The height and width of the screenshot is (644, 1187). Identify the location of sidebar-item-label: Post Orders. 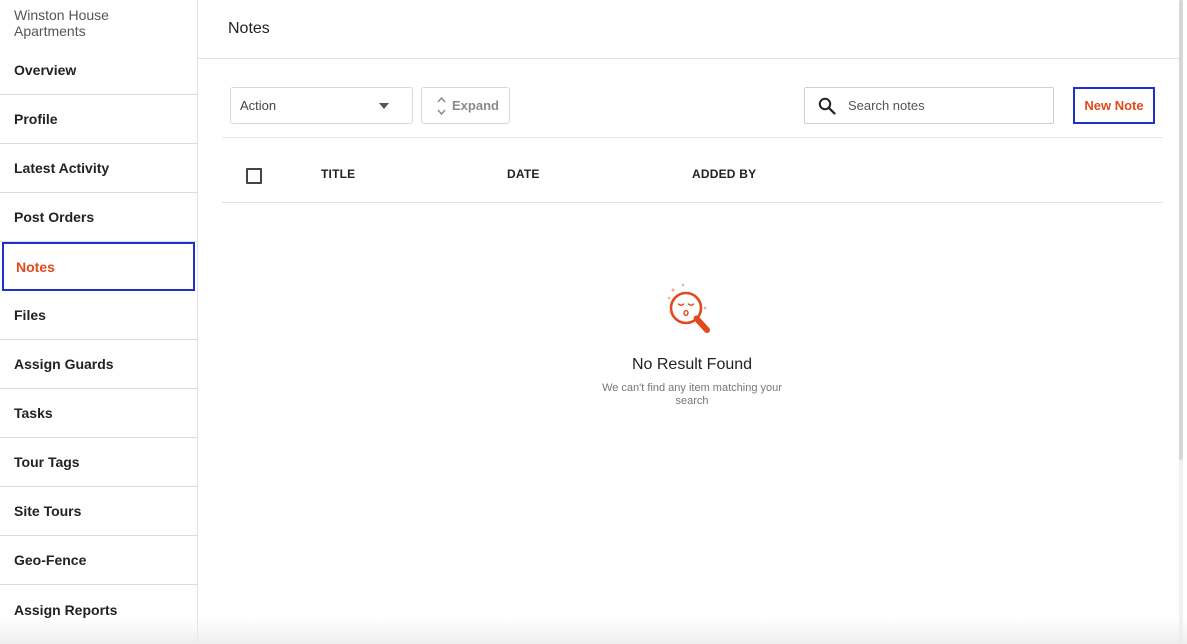
(54, 217).